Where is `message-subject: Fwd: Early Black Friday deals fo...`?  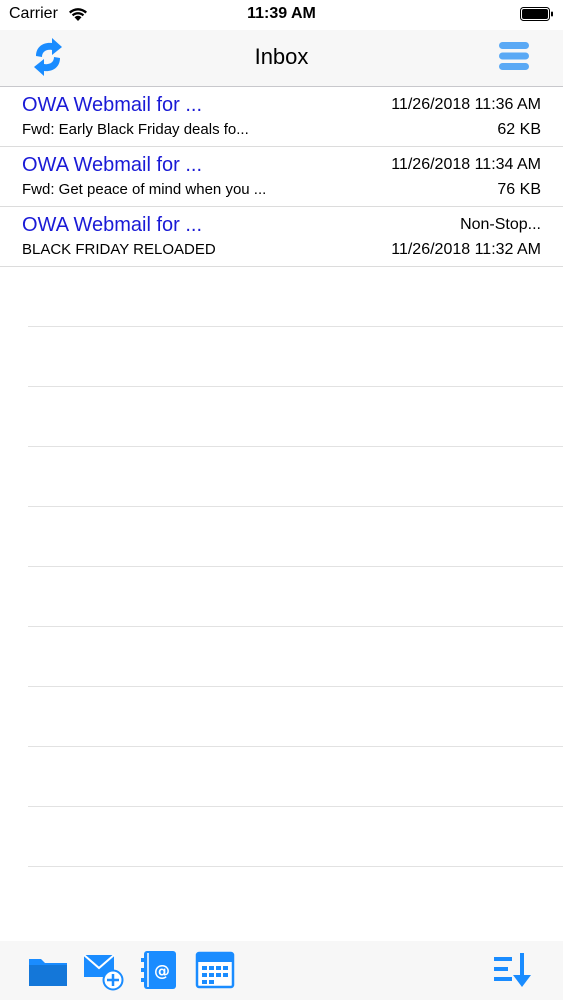
message-subject: Fwd: Early Black Friday deals fo... is located at coordinates (135, 129).